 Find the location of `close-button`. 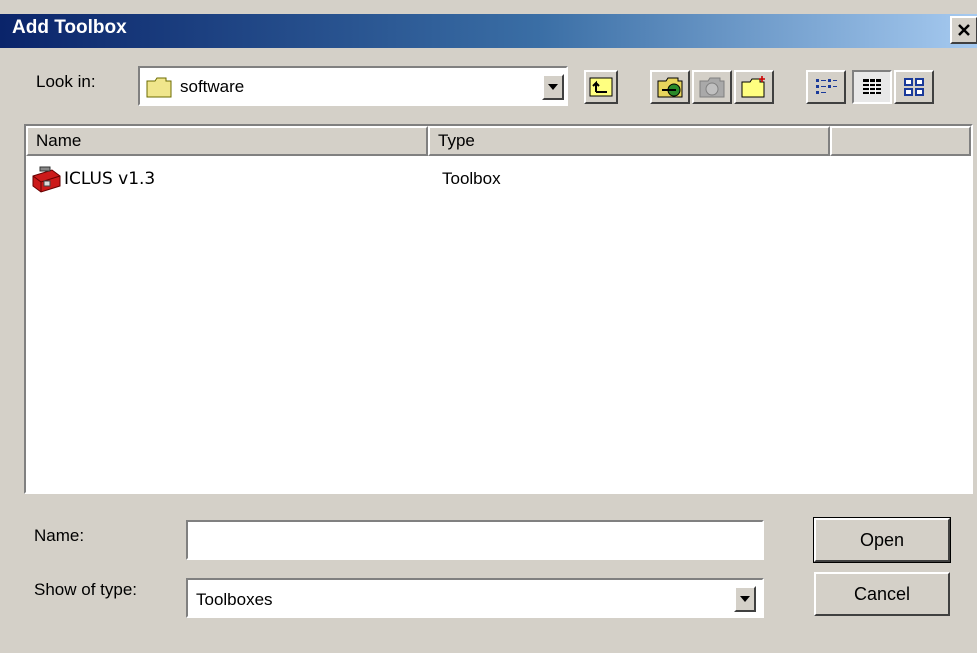

close-button is located at coordinates (963, 30).